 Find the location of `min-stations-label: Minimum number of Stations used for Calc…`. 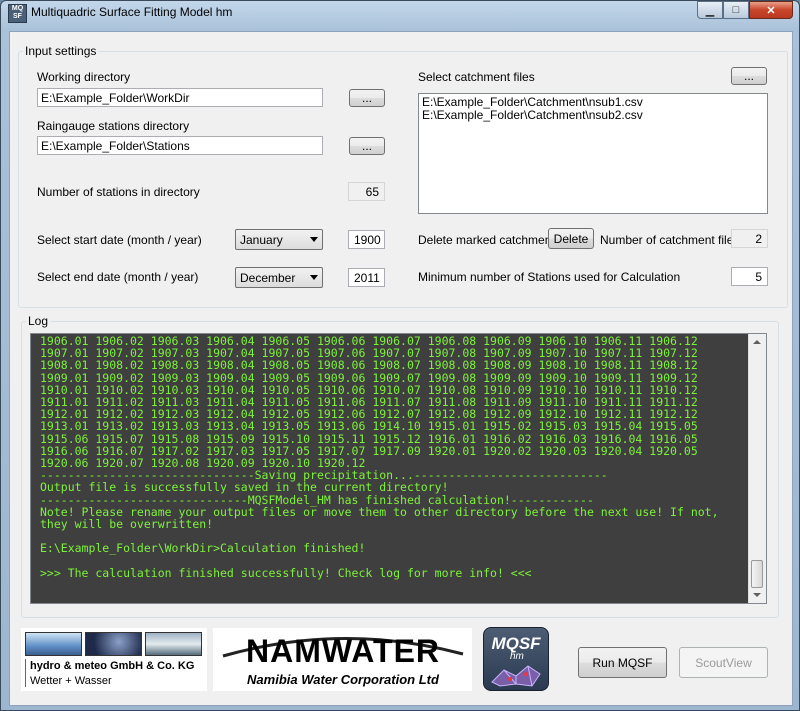

min-stations-label: Minimum number of Stations used for Calc… is located at coordinates (549, 277).